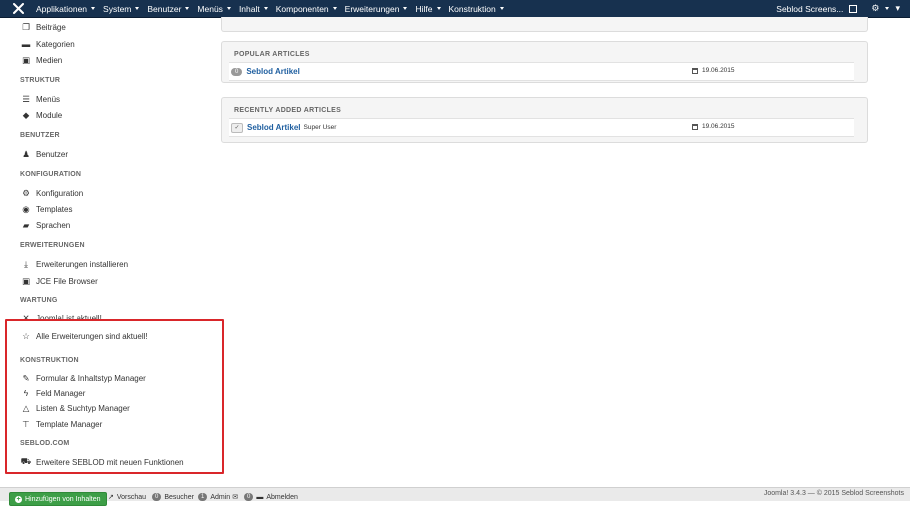  I want to click on section-heading-erweiterungen: ERWEITERUNGEN, so click(52, 245).